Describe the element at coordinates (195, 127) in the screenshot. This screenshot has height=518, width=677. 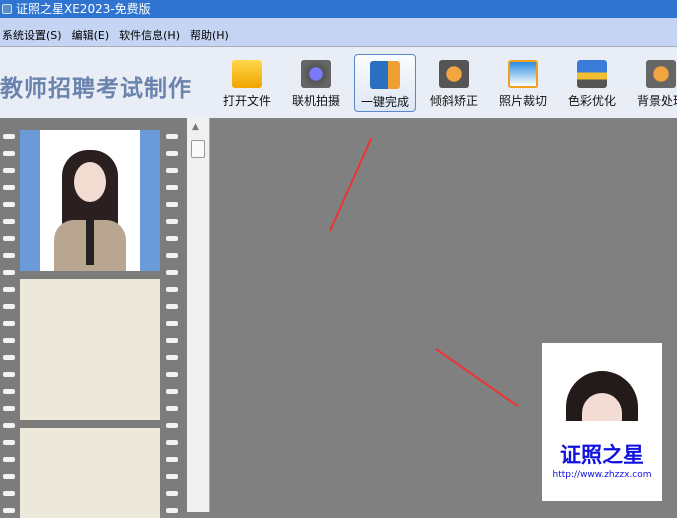
I see `scroll-up-icon: ▲` at that location.